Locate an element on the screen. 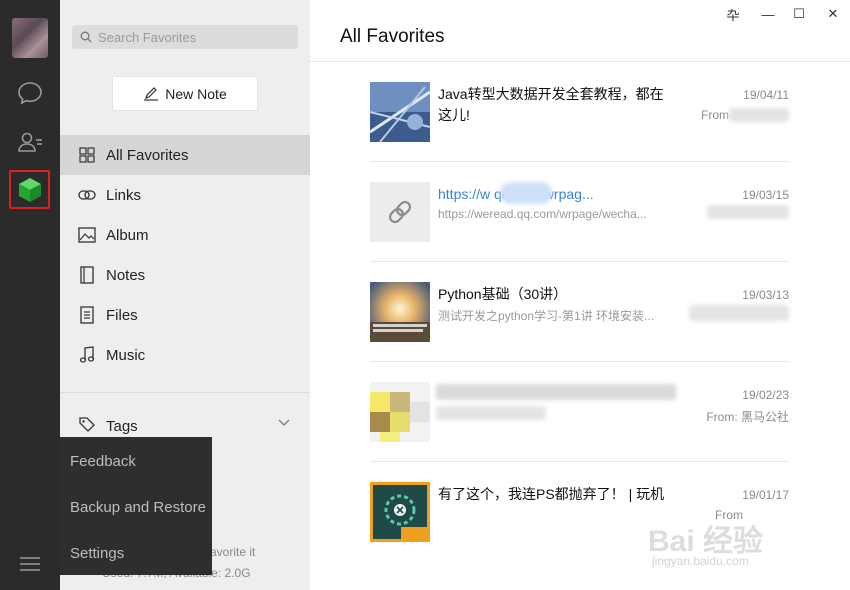 The height and width of the screenshot is (590, 850). album-icon is located at coordinates (87, 235).